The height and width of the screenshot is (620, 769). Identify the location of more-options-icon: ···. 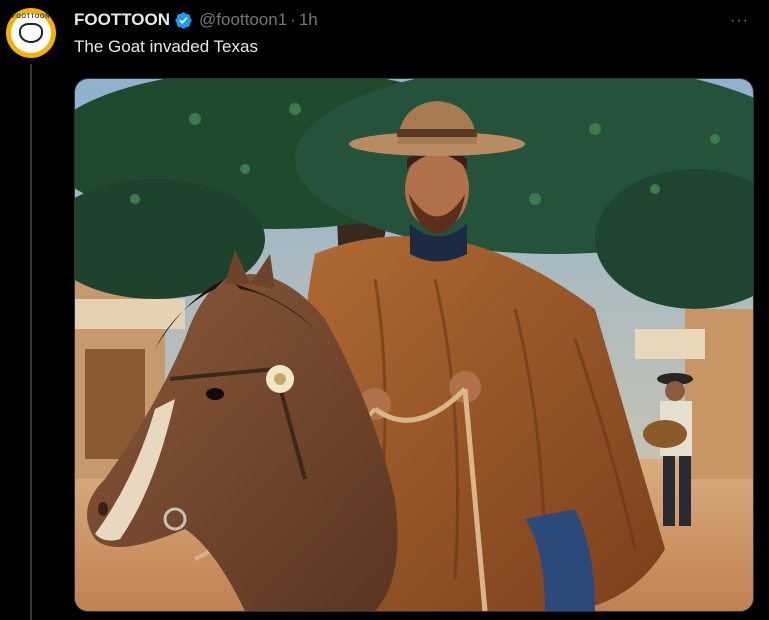
(739, 21).